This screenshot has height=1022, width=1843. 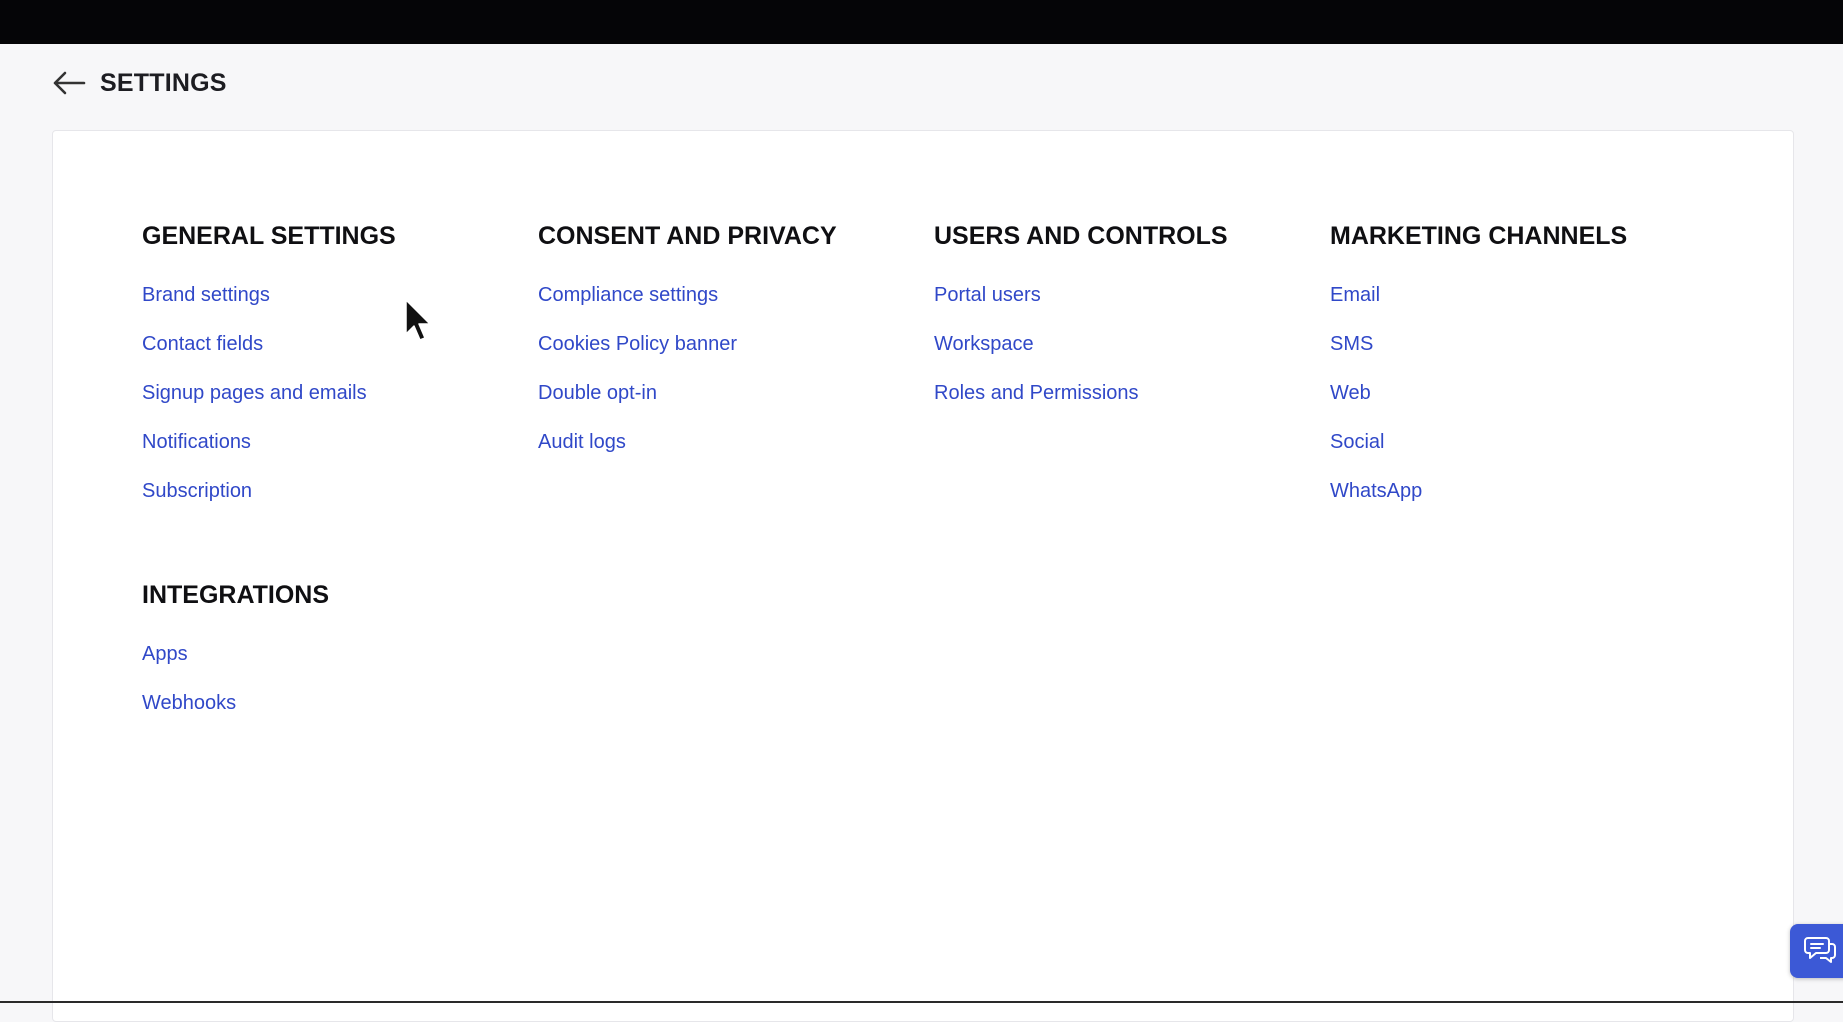 I want to click on link-portal-users: Portal users, so click(x=987, y=295).